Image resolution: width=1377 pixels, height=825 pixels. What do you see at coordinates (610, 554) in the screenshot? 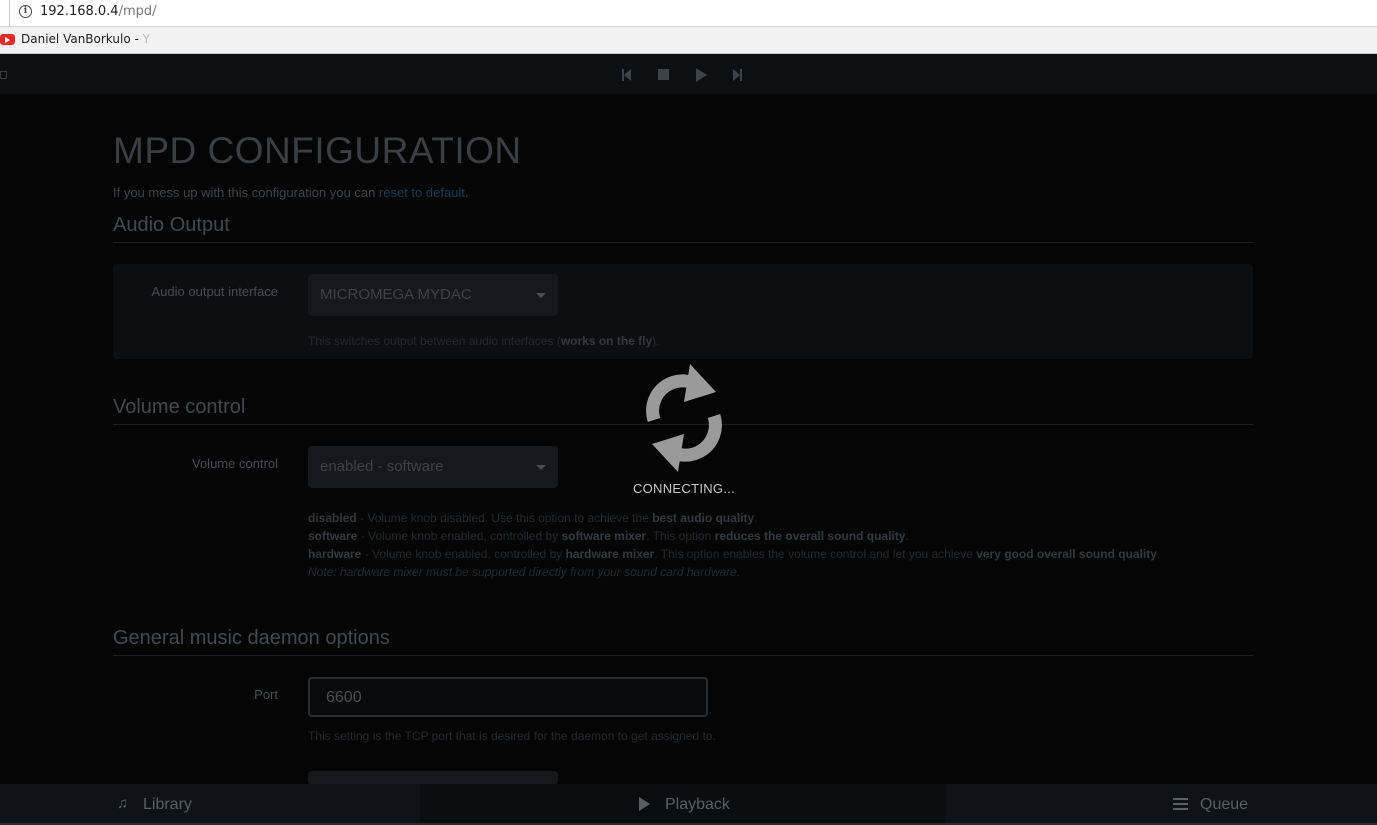
I see `help-bold: hardware mixer` at bounding box center [610, 554].